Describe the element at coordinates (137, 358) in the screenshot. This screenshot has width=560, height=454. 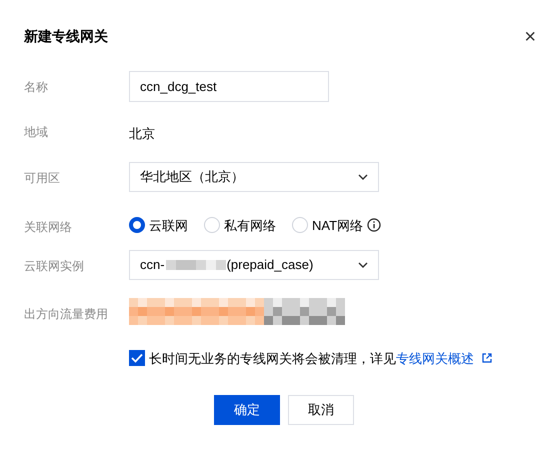
I see `checkbox` at that location.